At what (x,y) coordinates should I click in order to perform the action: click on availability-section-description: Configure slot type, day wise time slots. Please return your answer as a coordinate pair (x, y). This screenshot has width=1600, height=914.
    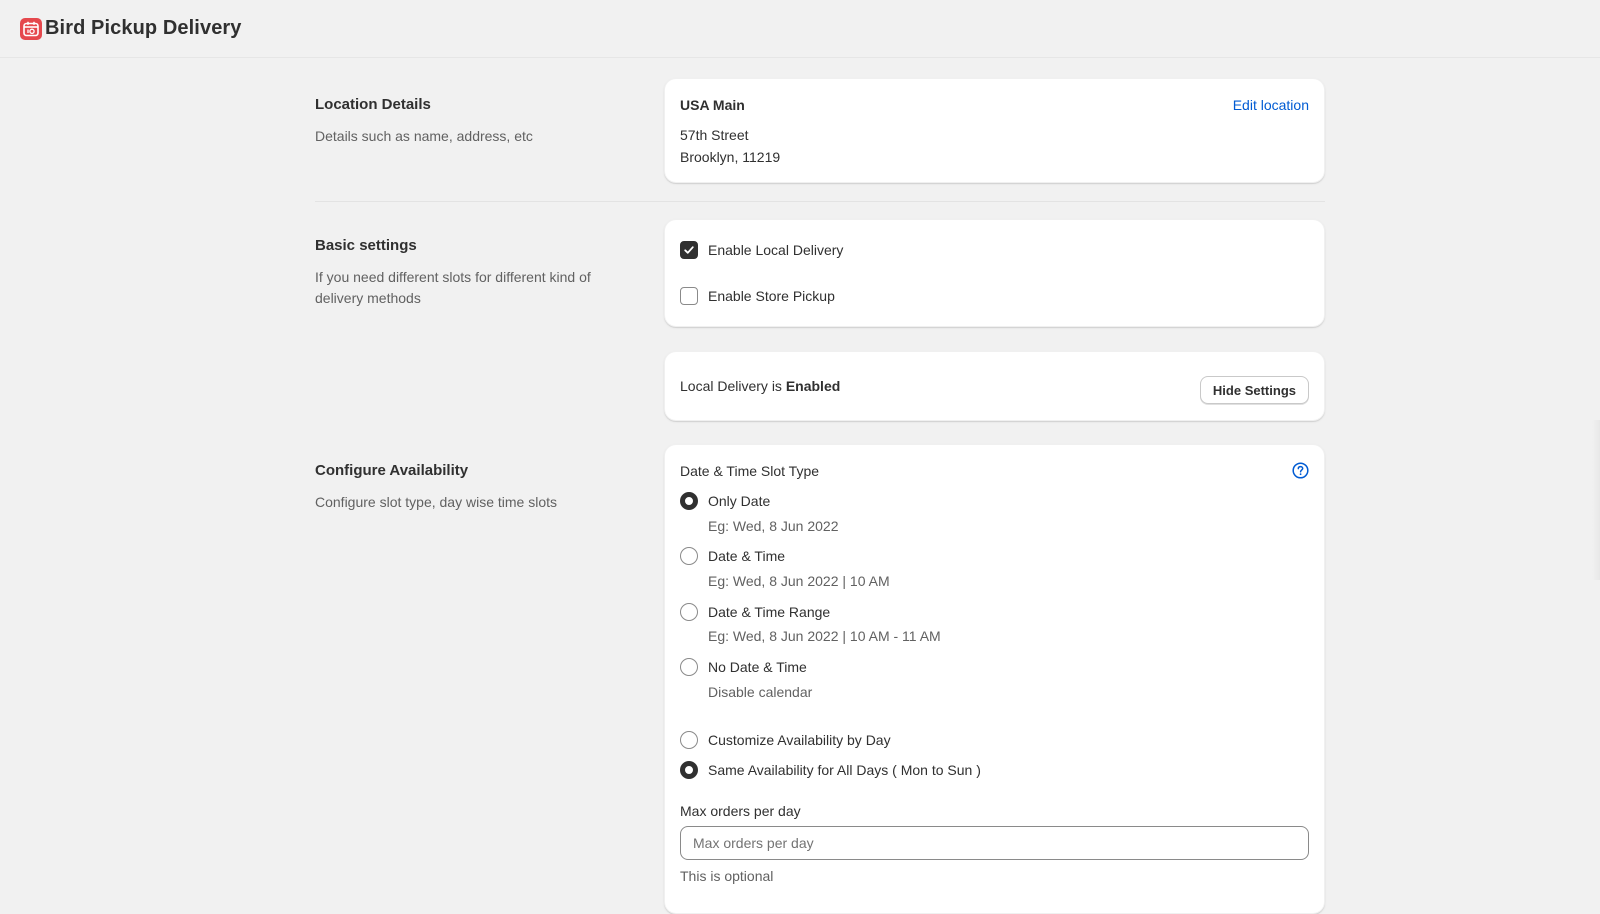
    Looking at the image, I should click on (436, 502).